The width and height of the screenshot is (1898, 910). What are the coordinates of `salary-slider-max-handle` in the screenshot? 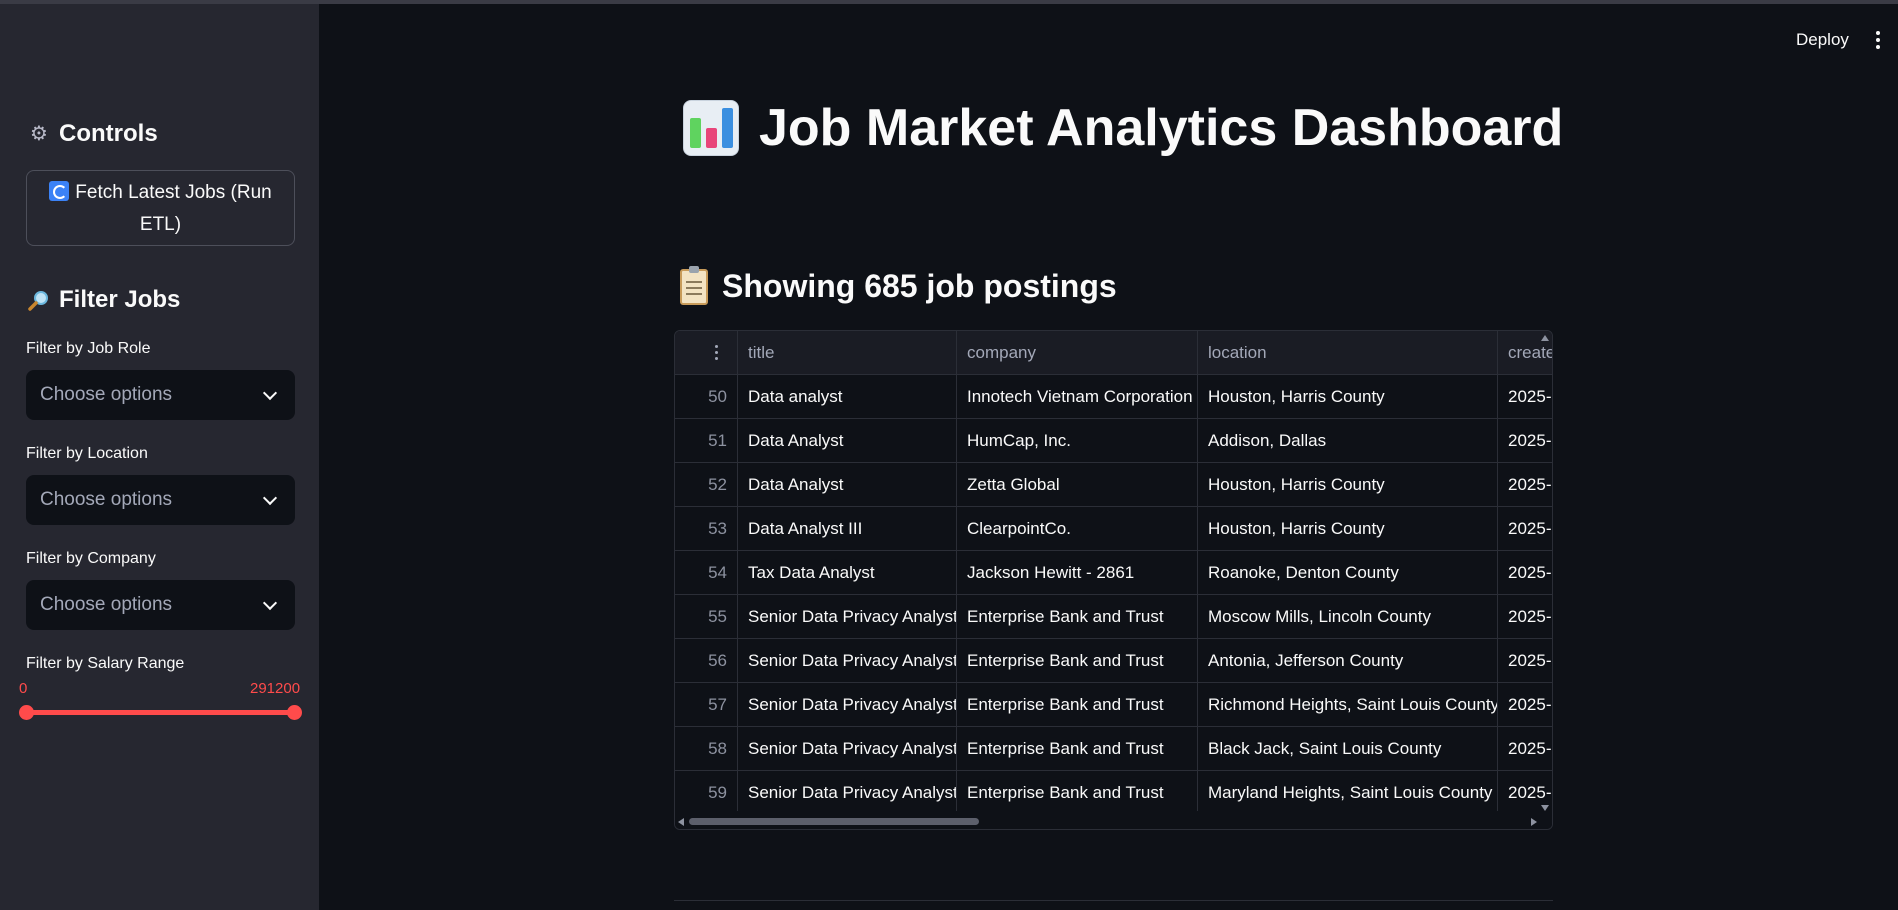 It's located at (294, 712).